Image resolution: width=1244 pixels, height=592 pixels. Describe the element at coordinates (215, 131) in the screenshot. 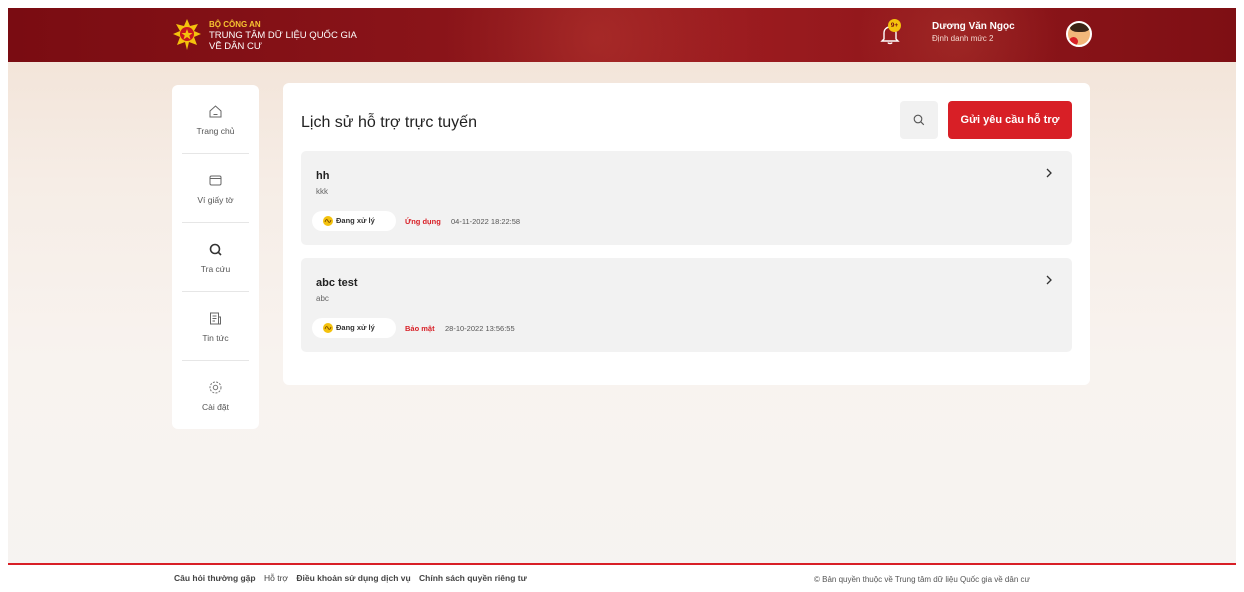

I see `sidebar-item-label: Trang chủ` at that location.